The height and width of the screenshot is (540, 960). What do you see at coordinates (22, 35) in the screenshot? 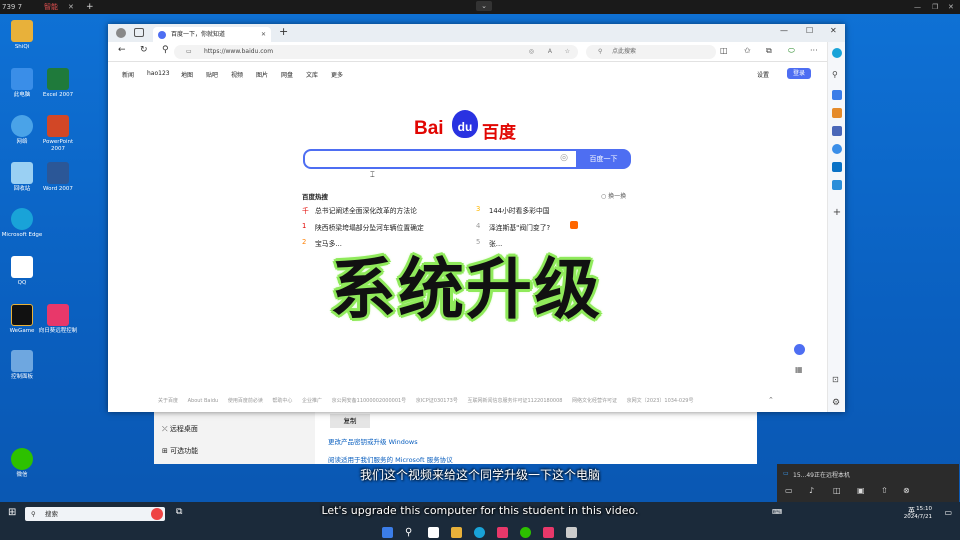
I see `desktop-icon-shiqi: ShiQi` at bounding box center [22, 35].